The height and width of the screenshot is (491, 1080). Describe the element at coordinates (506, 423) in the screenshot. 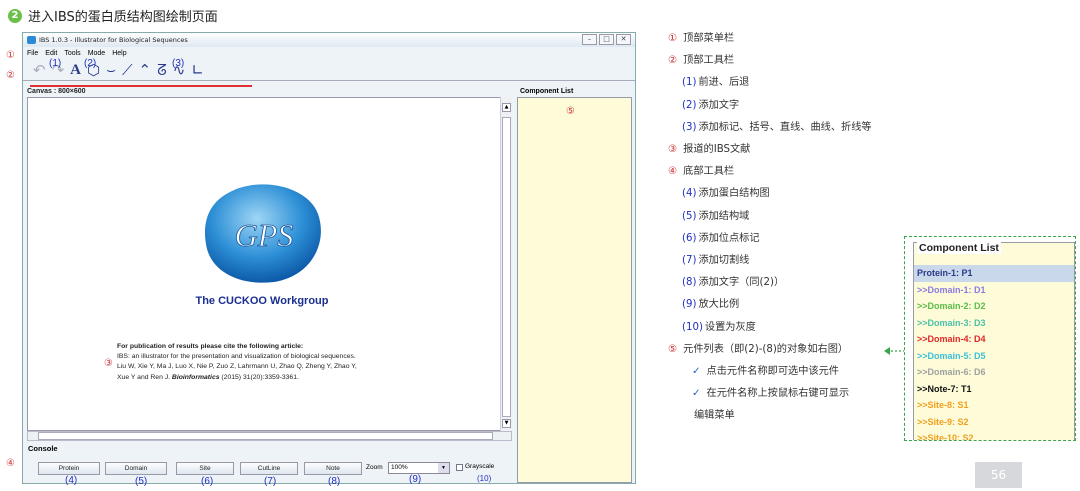

I see `scroll-down-icon: ▼` at that location.